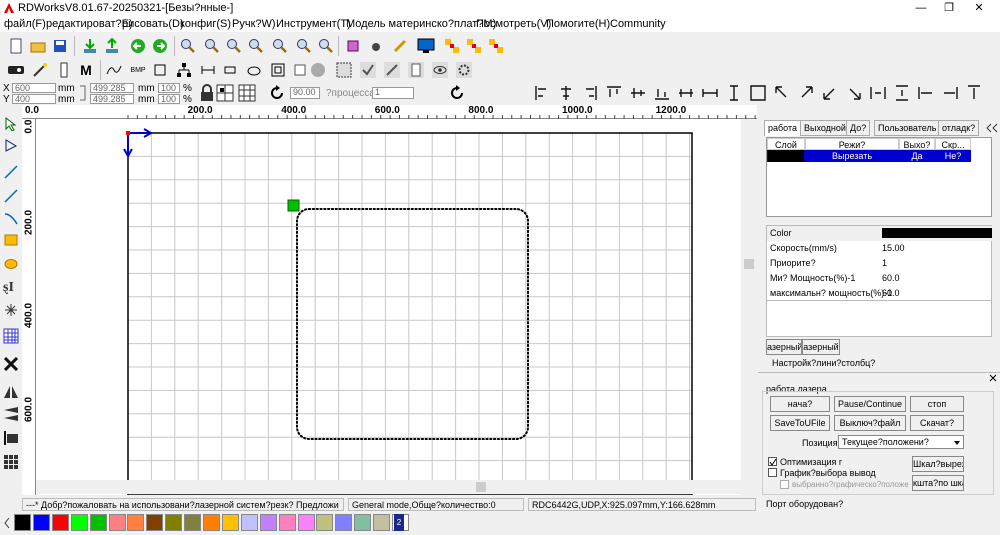 This screenshot has width=1000, height=535. Describe the element at coordinates (949, 8) in the screenshot. I see `maximize-button: ❐` at that location.